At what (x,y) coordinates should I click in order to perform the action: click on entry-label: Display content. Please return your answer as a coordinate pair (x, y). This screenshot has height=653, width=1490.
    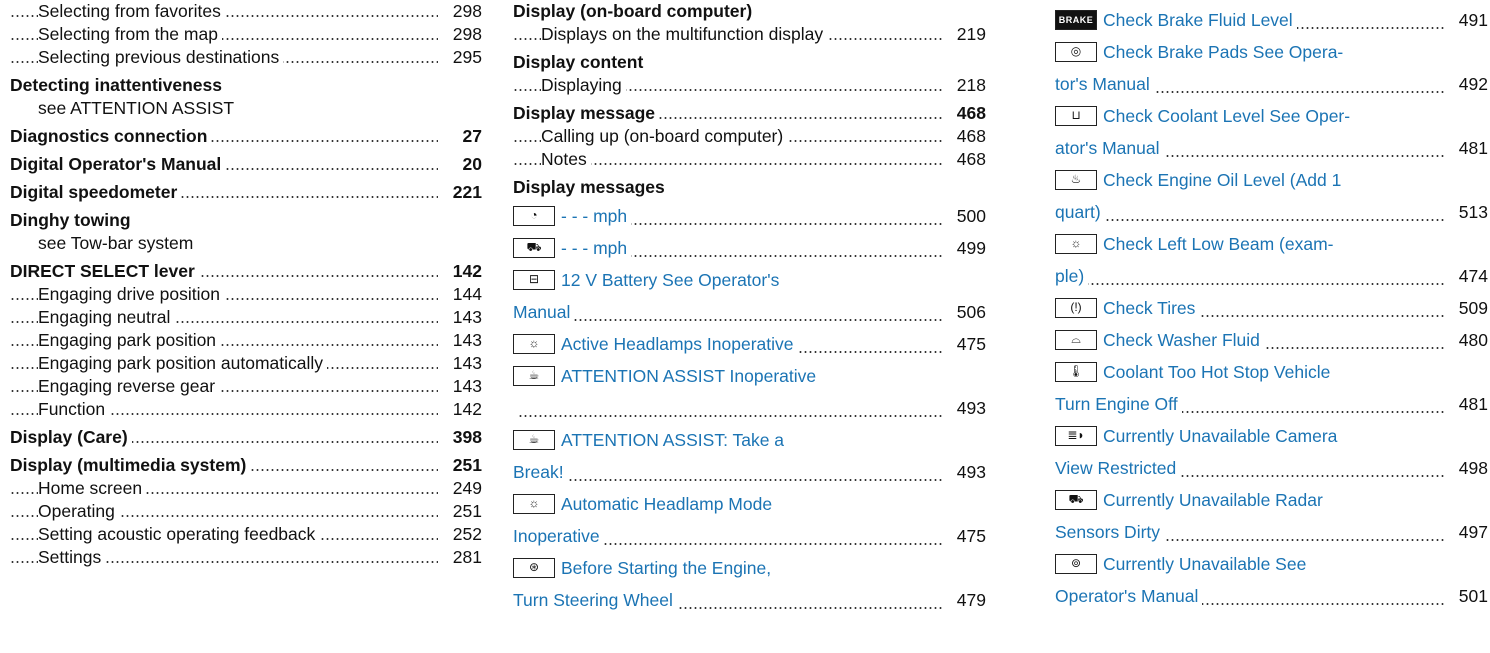
    Looking at the image, I should click on (578, 62).